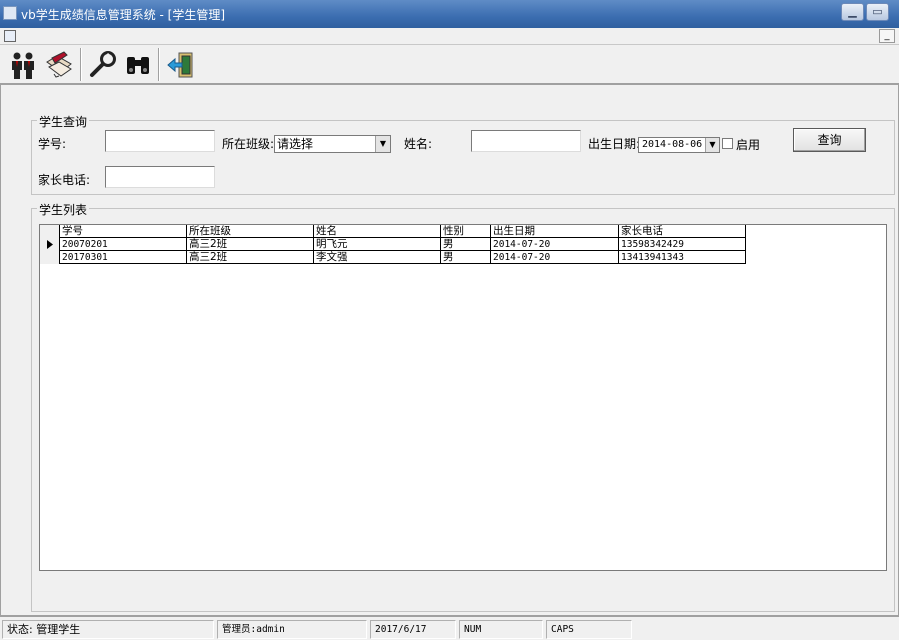 The height and width of the screenshot is (640, 899). I want to click on edit-grades-button, so click(59, 64).